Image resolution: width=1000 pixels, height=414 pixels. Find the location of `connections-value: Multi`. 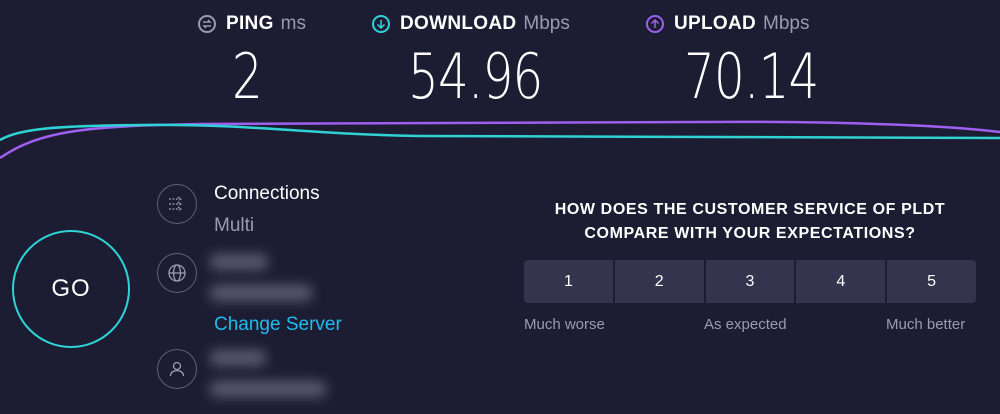

connections-value: Multi is located at coordinates (234, 225).